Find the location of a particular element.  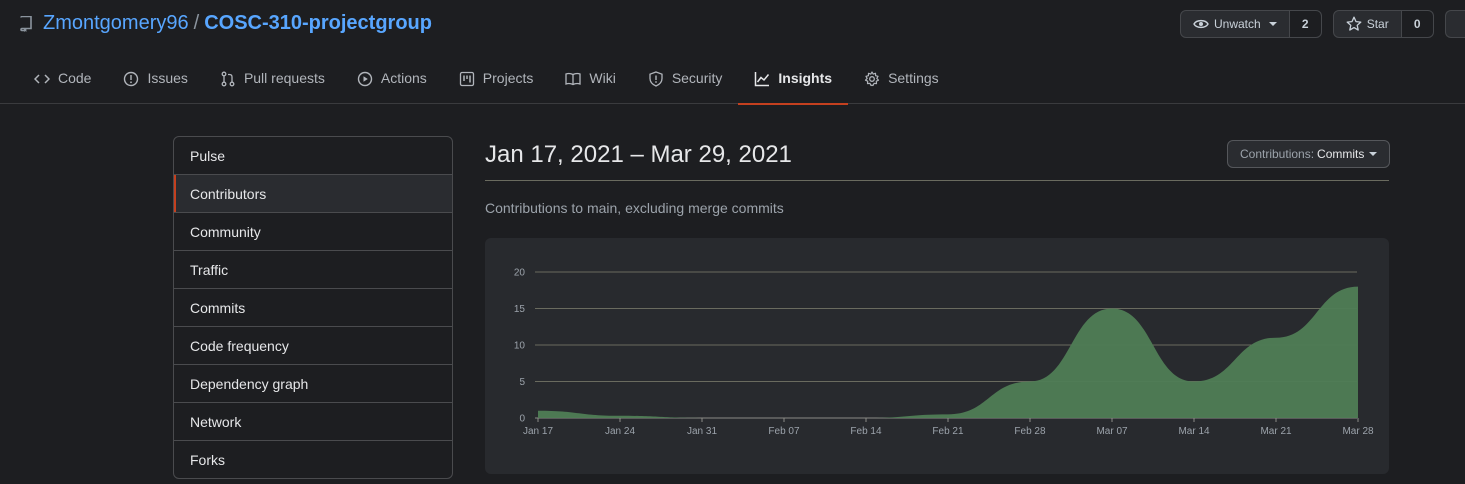

date-range-title: Jan 17, 2021 – Mar 29, 2021 is located at coordinates (638, 154).